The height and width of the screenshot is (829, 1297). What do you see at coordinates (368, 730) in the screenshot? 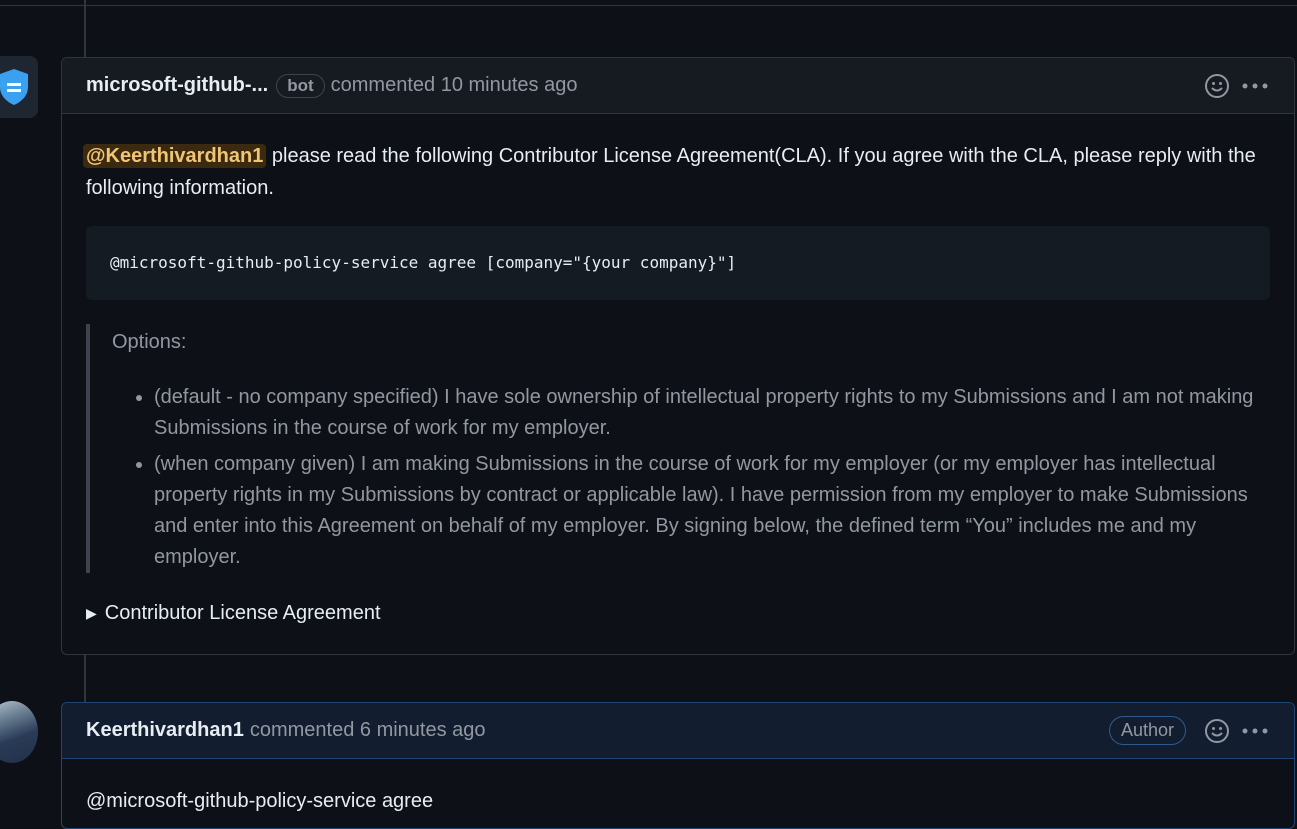
I see `comment-timestamp: commented 6 minutes ago` at bounding box center [368, 730].